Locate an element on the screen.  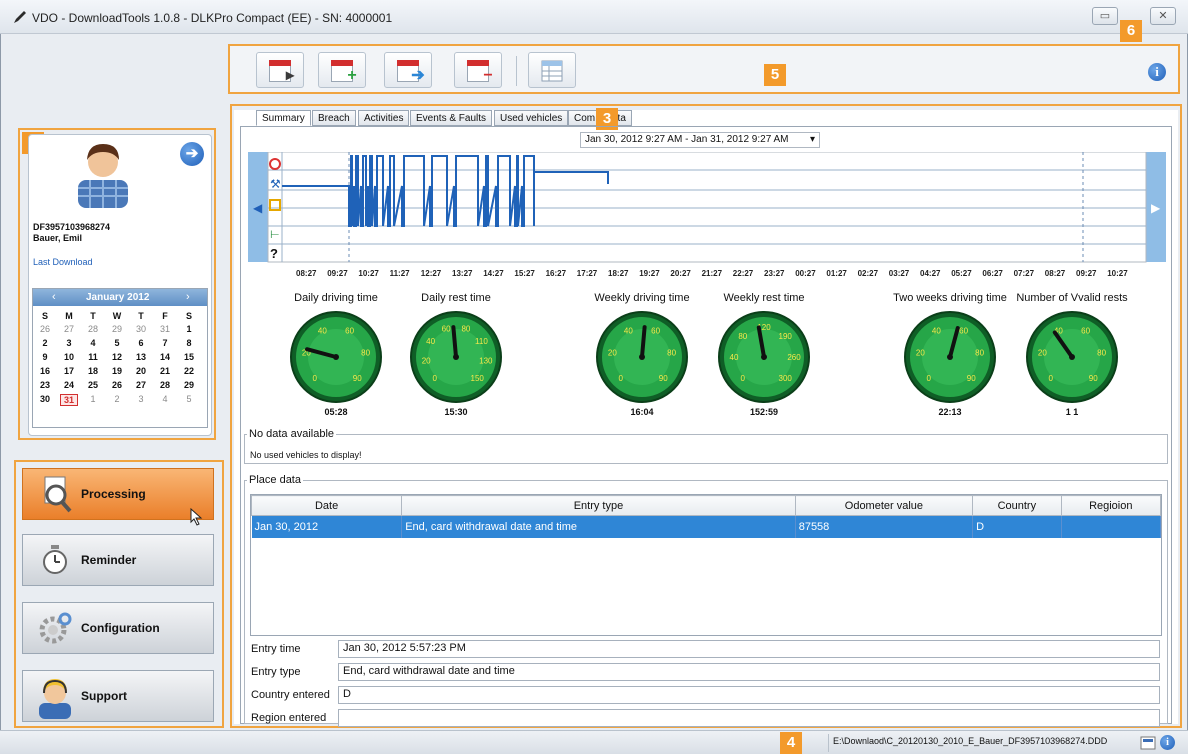
gauge-scale-label: 80 is located at coordinates (465, 329).